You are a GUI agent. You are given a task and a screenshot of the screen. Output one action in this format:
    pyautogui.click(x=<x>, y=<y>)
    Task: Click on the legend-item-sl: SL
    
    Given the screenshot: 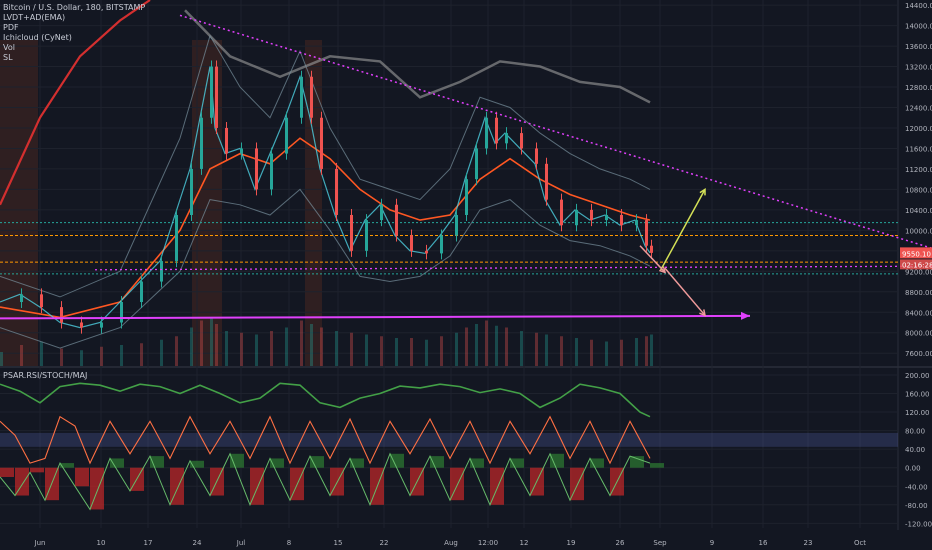 What is the action you would take?
    pyautogui.click(x=8, y=57)
    